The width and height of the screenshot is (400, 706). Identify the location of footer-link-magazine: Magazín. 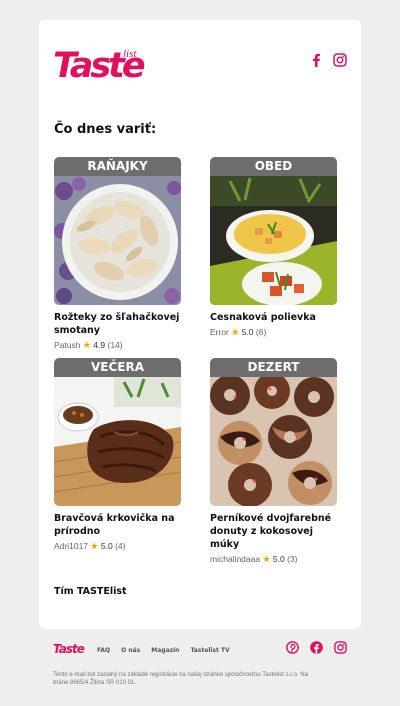
(165, 650).